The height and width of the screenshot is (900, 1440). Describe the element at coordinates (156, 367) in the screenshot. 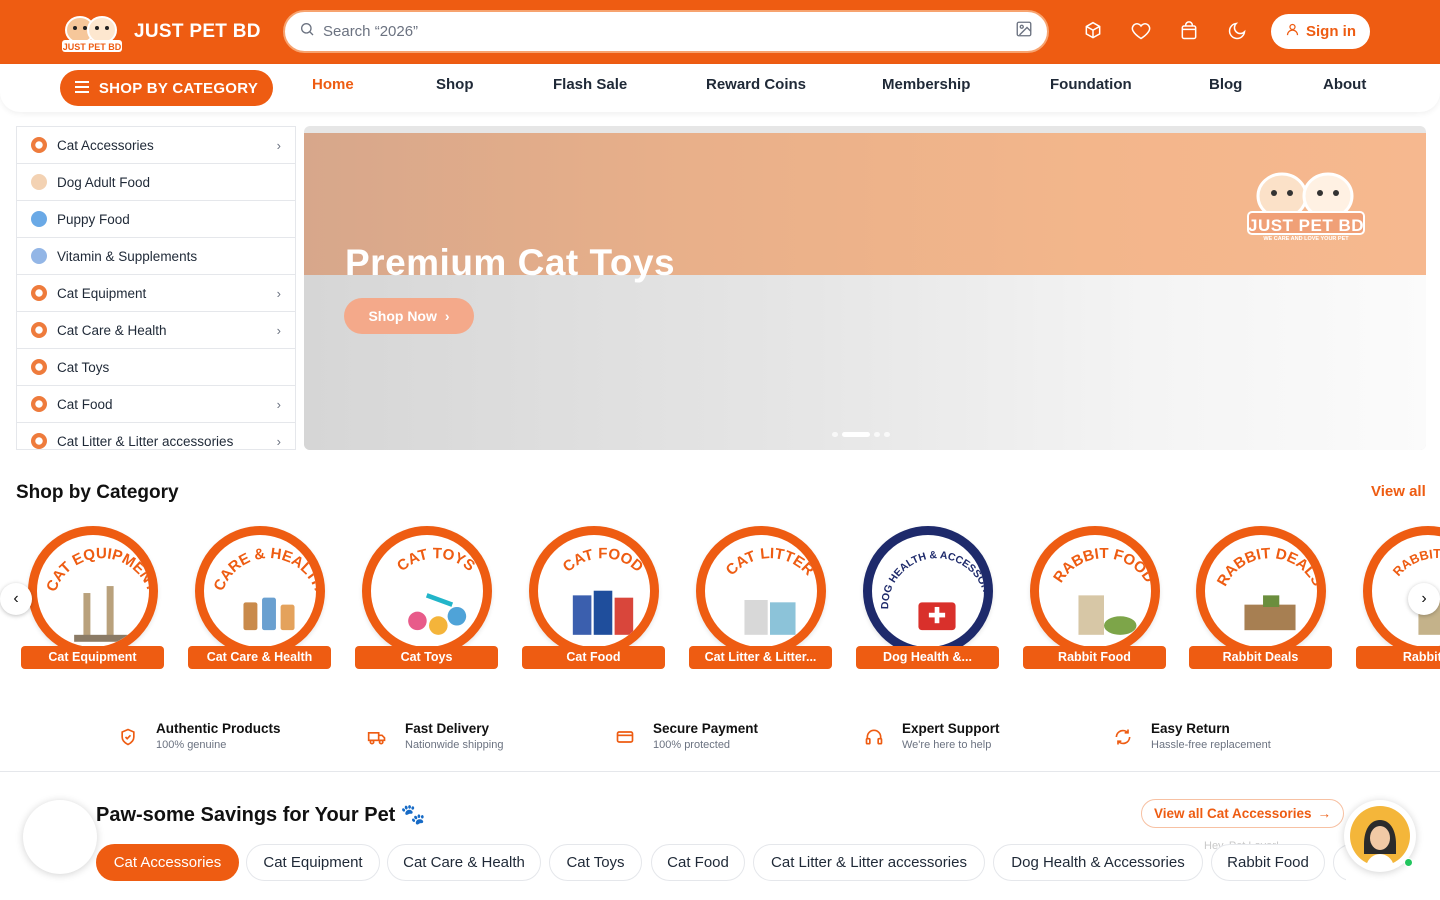

I see `sidebar-item-cat-toys: Cat Toys` at that location.